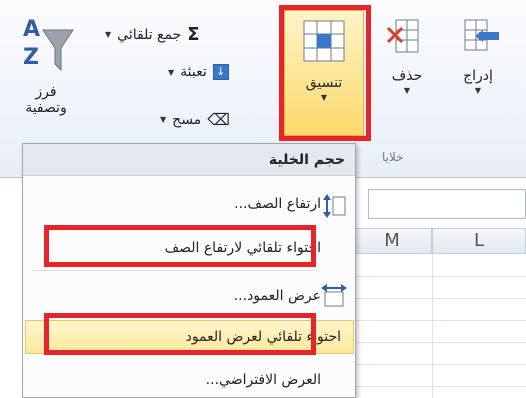 This screenshot has width=526, height=398. Describe the element at coordinates (407, 76) in the screenshot. I see `delete-label: حذف` at that location.